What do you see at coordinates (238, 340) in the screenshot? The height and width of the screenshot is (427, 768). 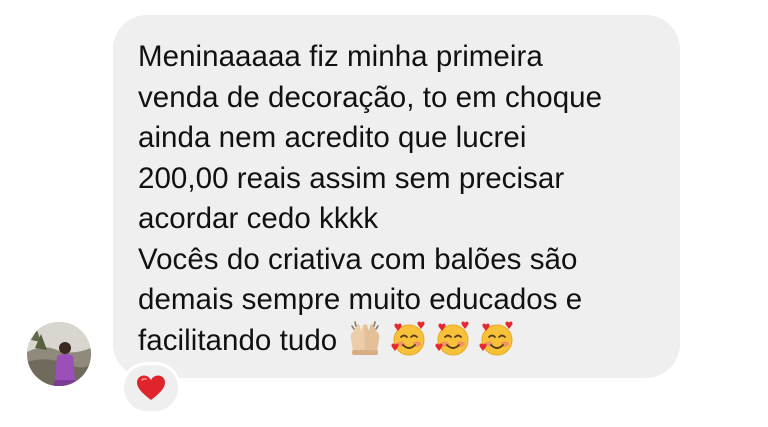 I see `message-line: facilitando tudo` at bounding box center [238, 340].